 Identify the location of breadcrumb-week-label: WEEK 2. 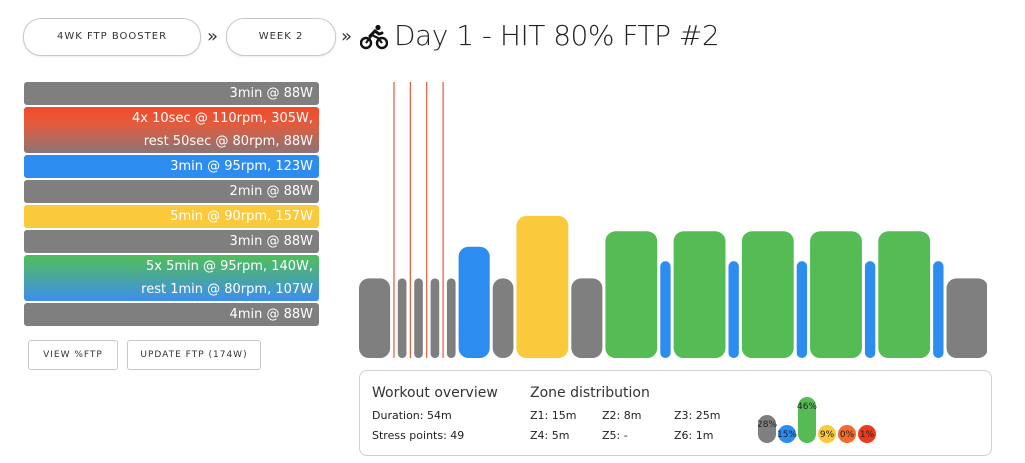
(281, 36).